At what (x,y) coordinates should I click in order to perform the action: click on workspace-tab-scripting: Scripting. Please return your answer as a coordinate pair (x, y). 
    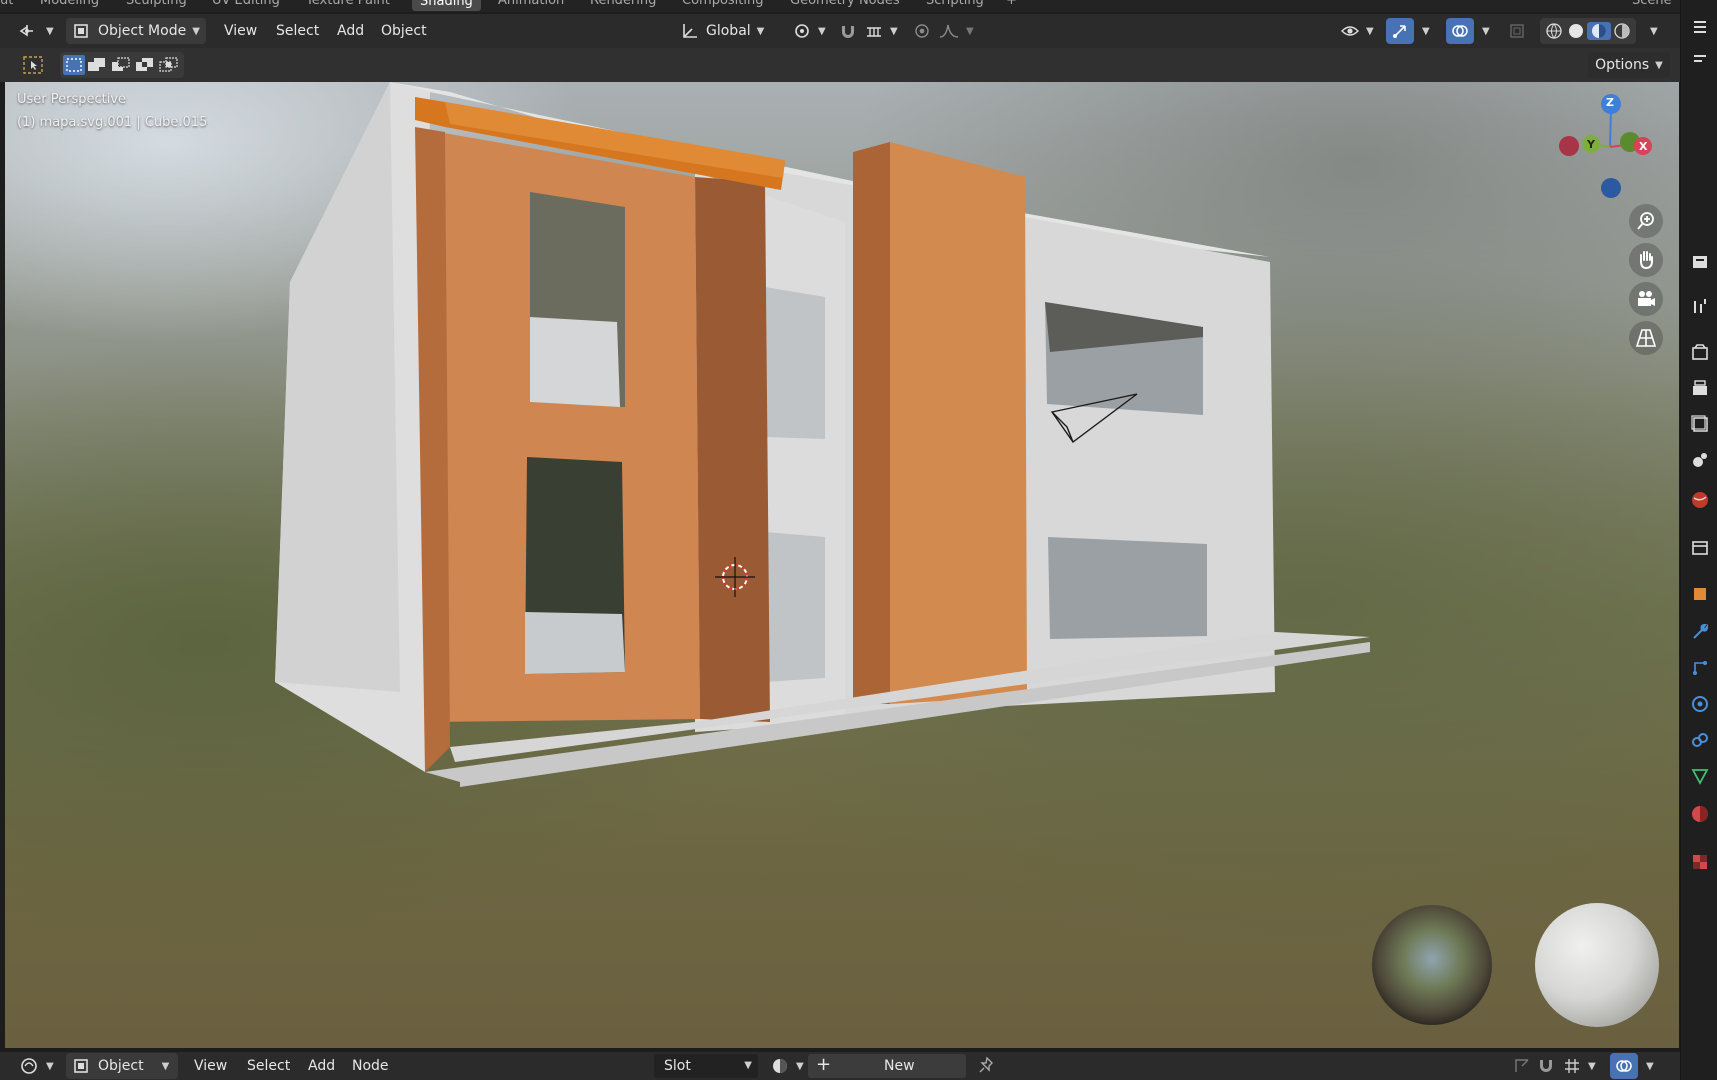
    Looking at the image, I should click on (955, 4).